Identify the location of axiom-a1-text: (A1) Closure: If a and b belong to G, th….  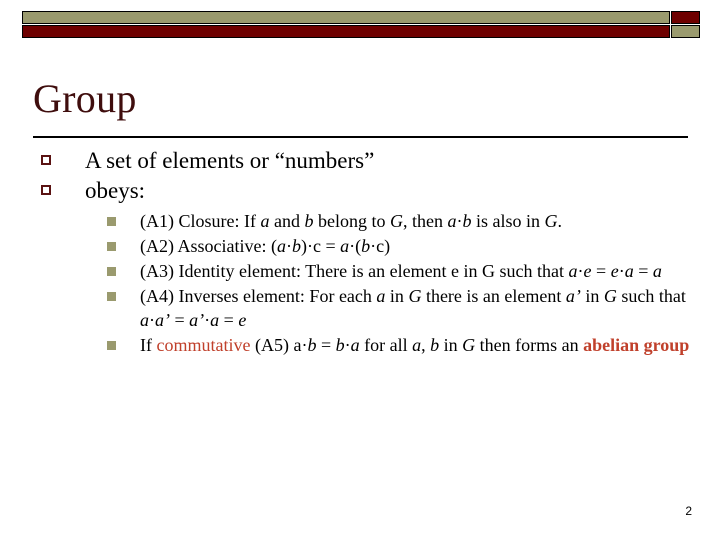
(351, 221).